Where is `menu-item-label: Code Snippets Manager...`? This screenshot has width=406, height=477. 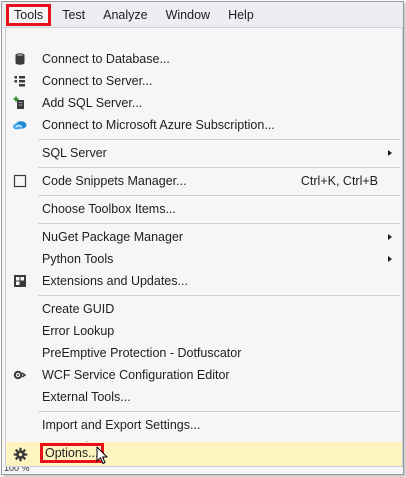 menu-item-label: Code Snippets Manager... is located at coordinates (114, 181).